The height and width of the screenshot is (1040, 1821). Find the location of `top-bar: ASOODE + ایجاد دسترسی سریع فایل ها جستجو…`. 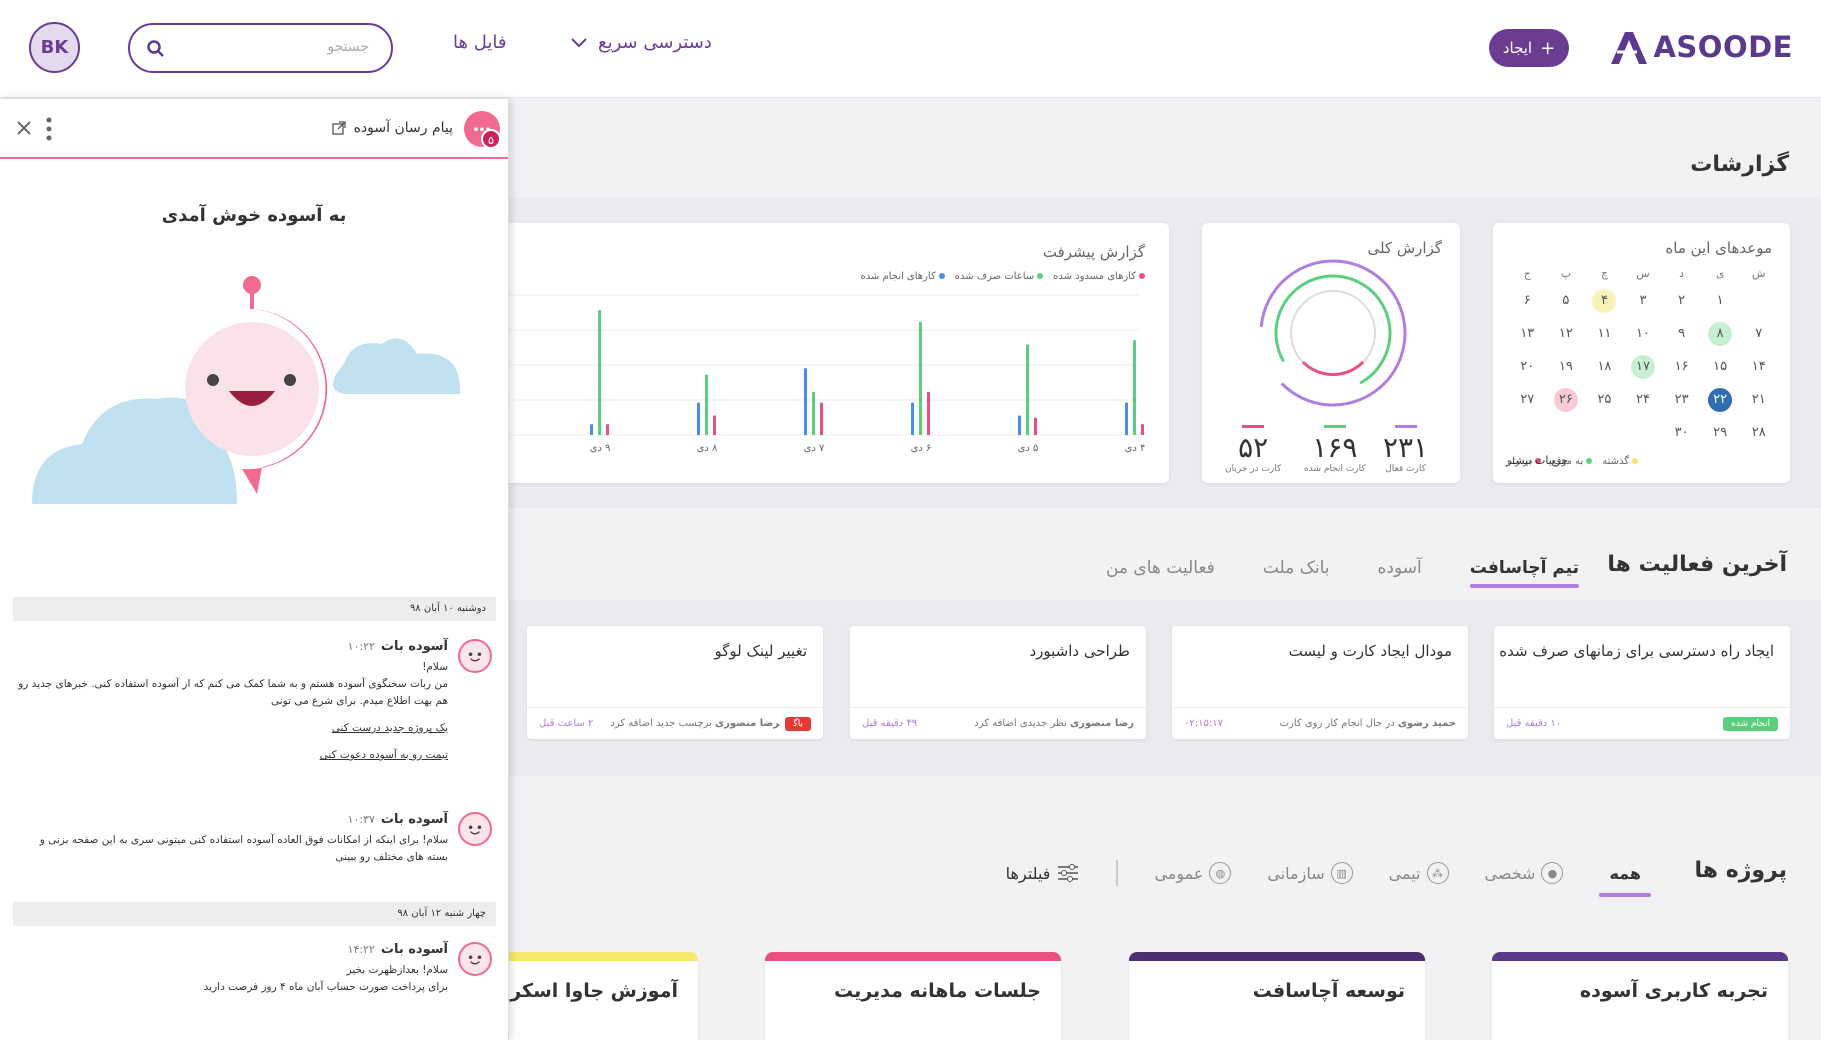

top-bar: ASOODE + ایجاد دسترسی سریع فایل ها جستجو… is located at coordinates (910, 49).